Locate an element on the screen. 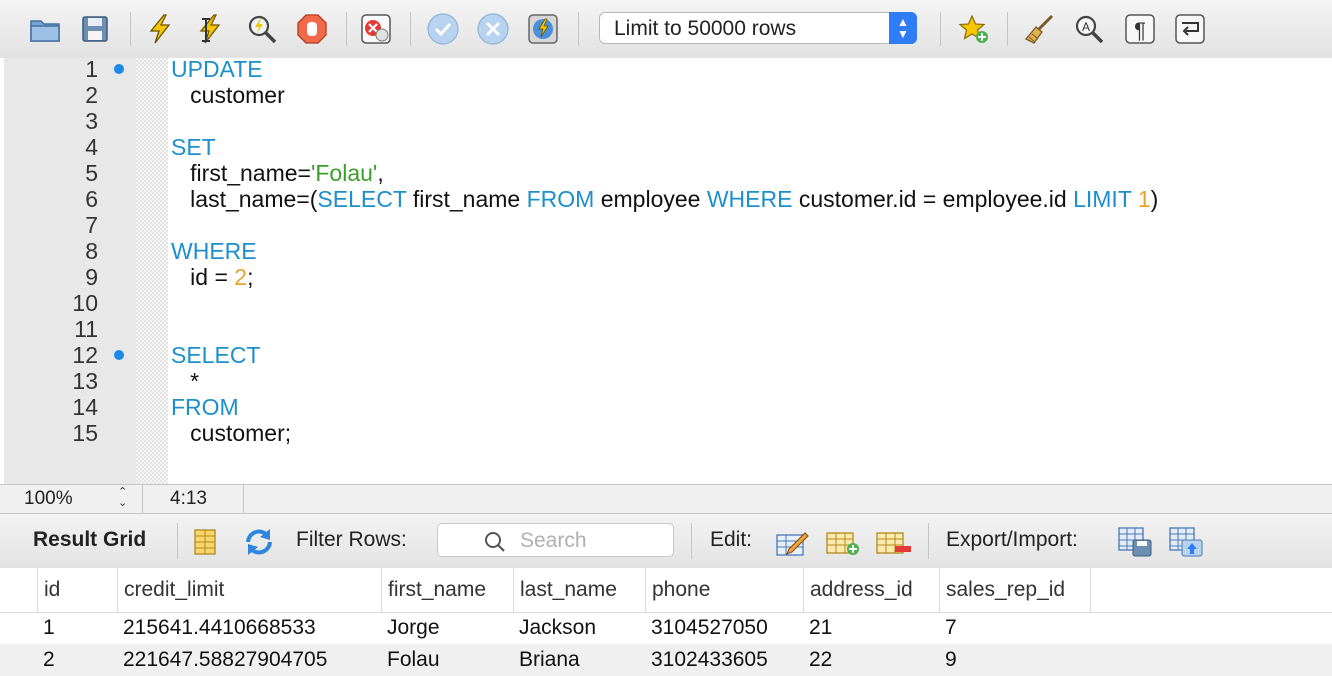 This screenshot has height=676, width=1332. table-cell: 2 is located at coordinates (77, 660).